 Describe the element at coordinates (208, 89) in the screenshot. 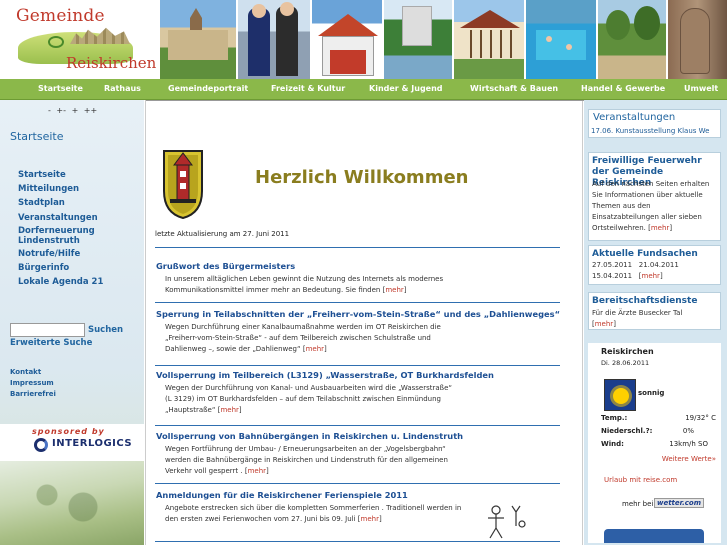

I see `nav-gemeindeportrait: Gemeindeportrait` at that location.